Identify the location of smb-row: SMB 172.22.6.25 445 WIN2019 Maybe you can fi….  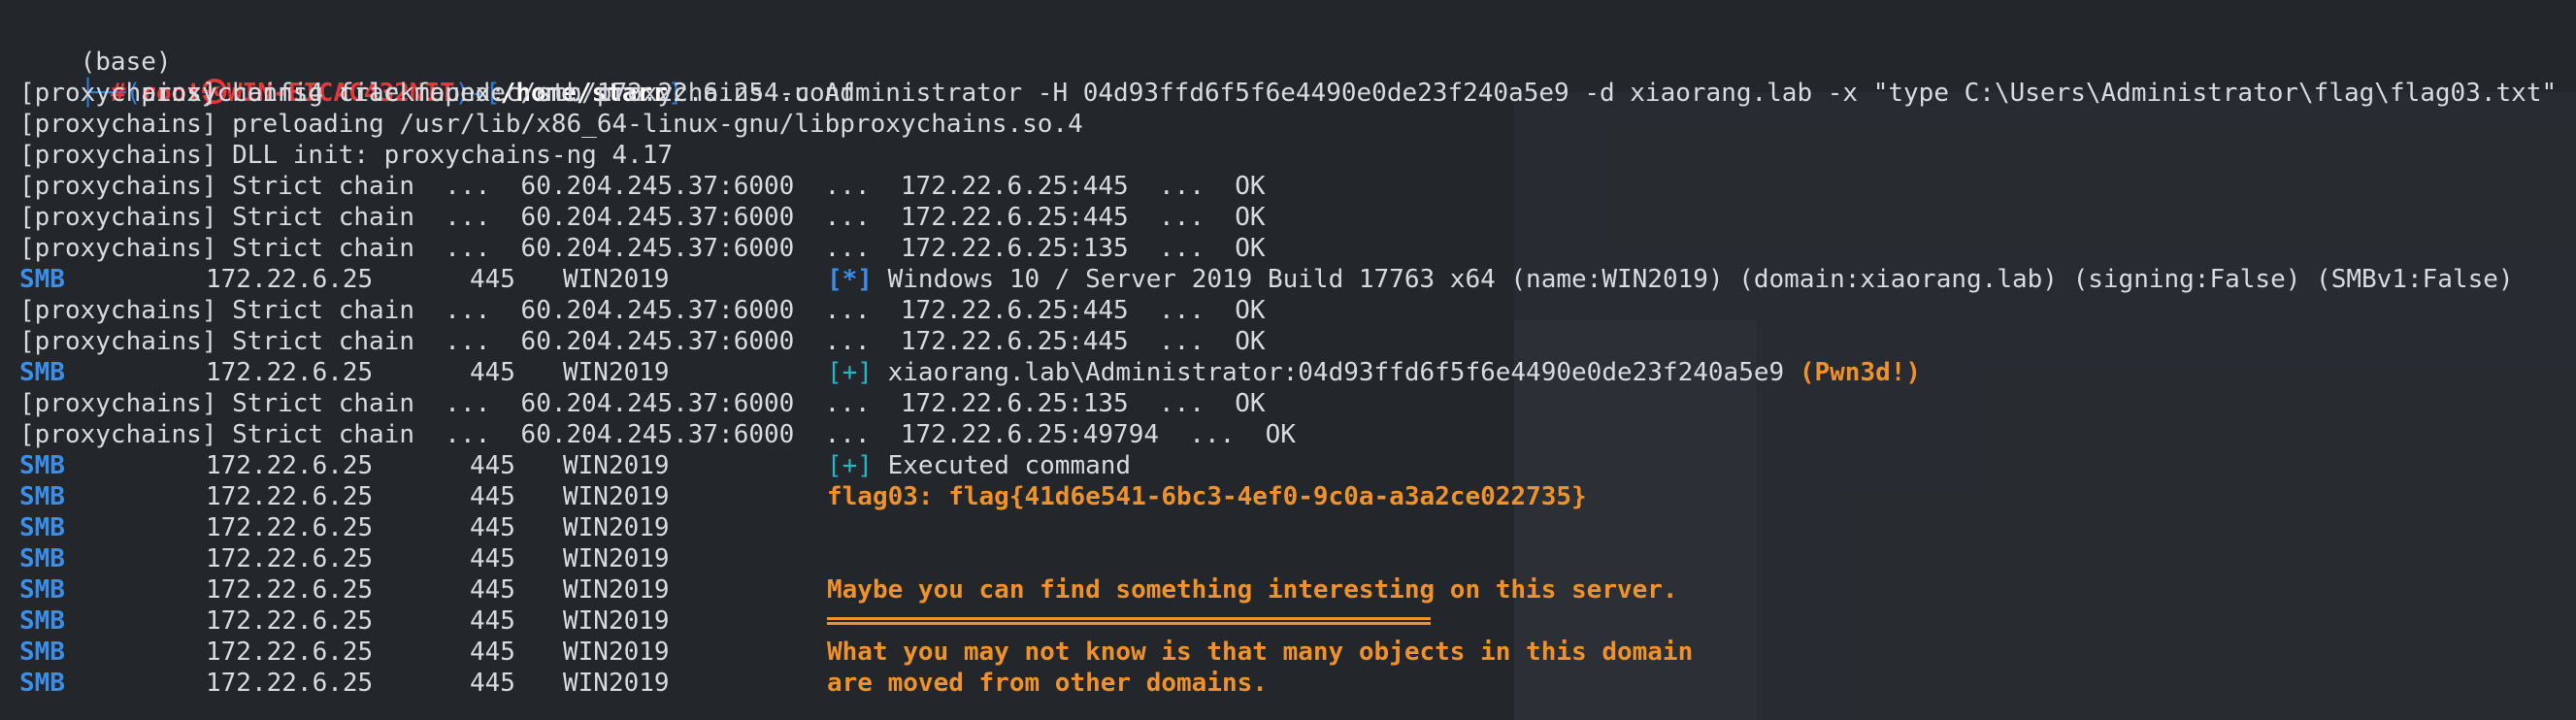
(1291, 589).